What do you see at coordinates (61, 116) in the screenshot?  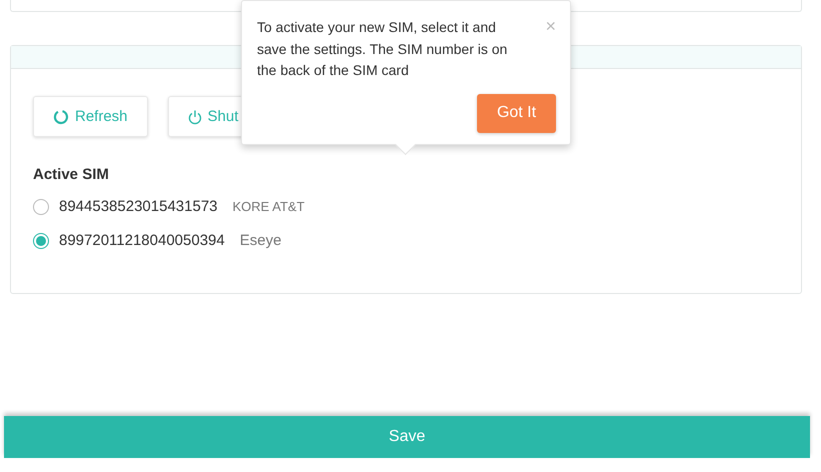 I see `refresh-icon` at bounding box center [61, 116].